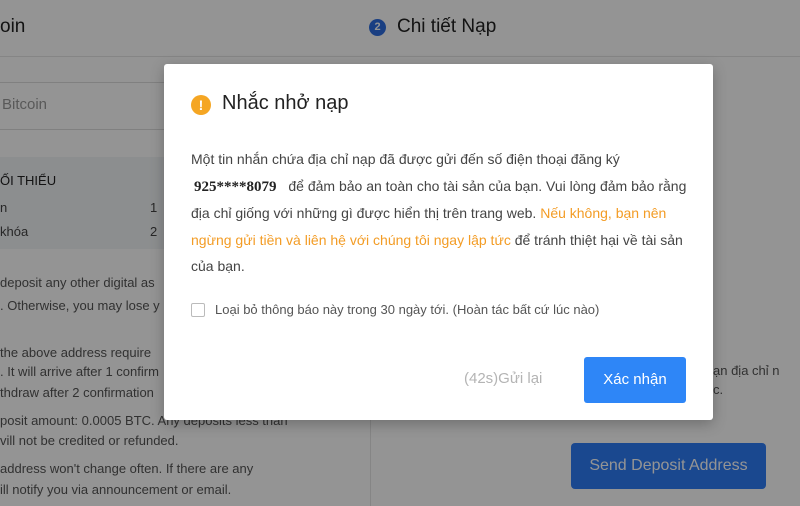 The height and width of the screenshot is (506, 800). What do you see at coordinates (198, 310) in the screenshot?
I see `dismiss-checkbox` at bounding box center [198, 310].